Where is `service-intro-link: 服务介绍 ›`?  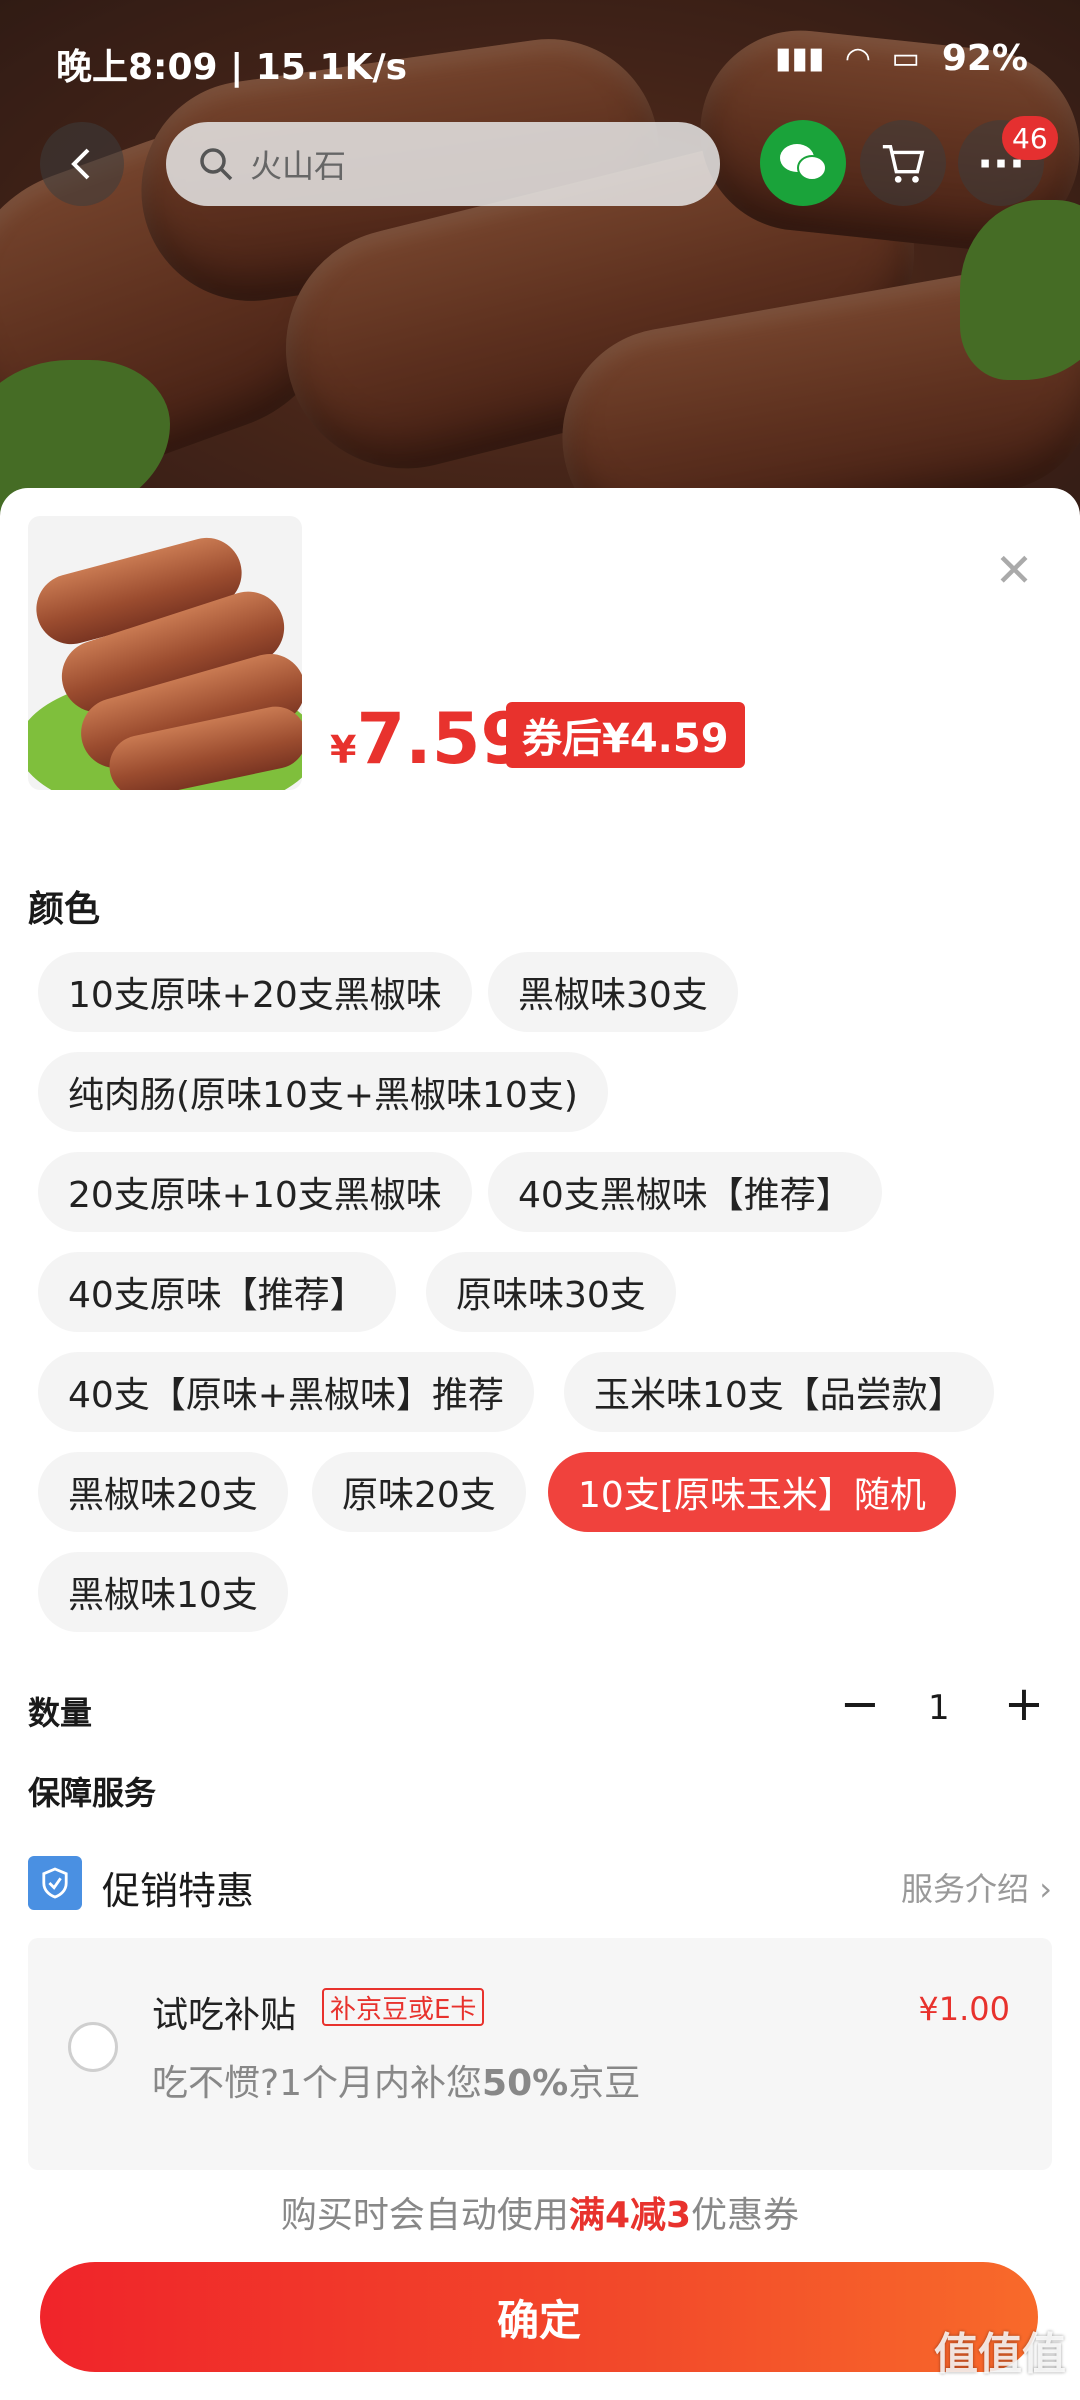
service-intro-link: 服务介绍 › is located at coordinates (976, 1887).